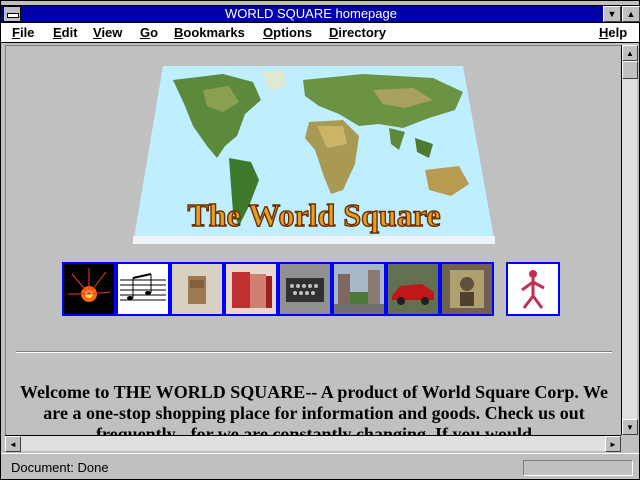 This screenshot has height=480, width=640. What do you see at coordinates (612, 14) in the screenshot?
I see `minimize-button: ▼` at bounding box center [612, 14].